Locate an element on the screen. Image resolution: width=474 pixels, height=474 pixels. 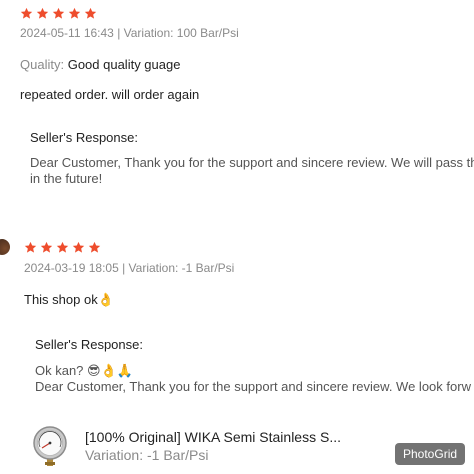
ok-hand-emoji: 👌 is located at coordinates (105, 300).